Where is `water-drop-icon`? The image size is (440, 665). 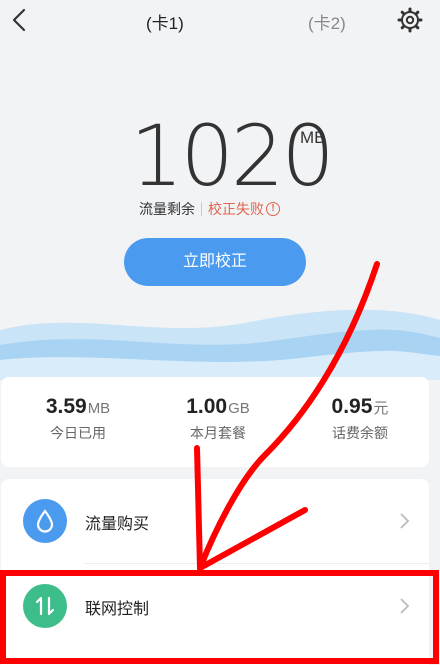
water-drop-icon is located at coordinates (45, 521).